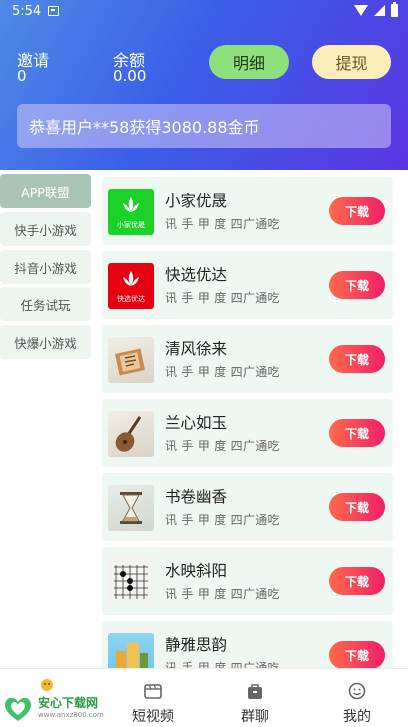 The image size is (408, 727). Describe the element at coordinates (357, 691) in the screenshot. I see `smiley-icon` at that location.